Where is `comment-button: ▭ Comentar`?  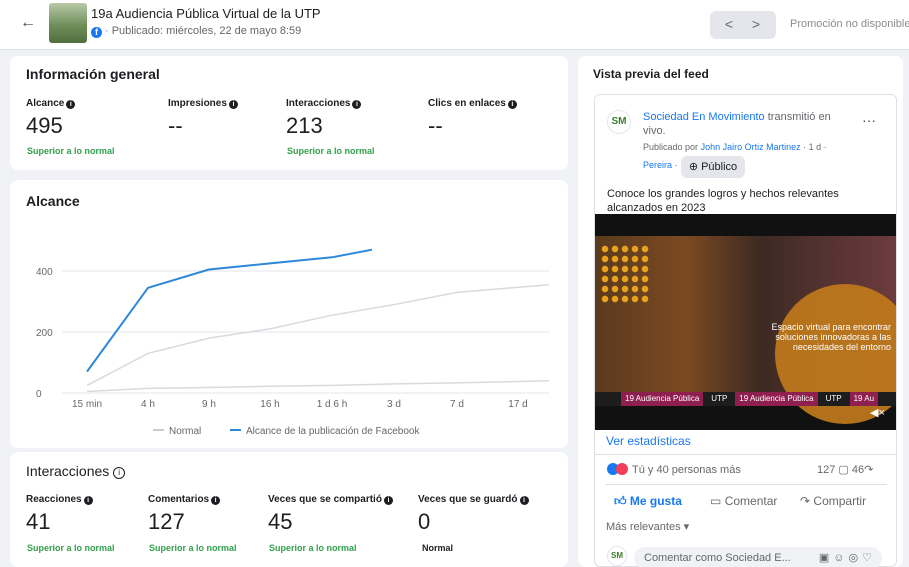
comment-button: ▭ Comentar is located at coordinates (743, 501).